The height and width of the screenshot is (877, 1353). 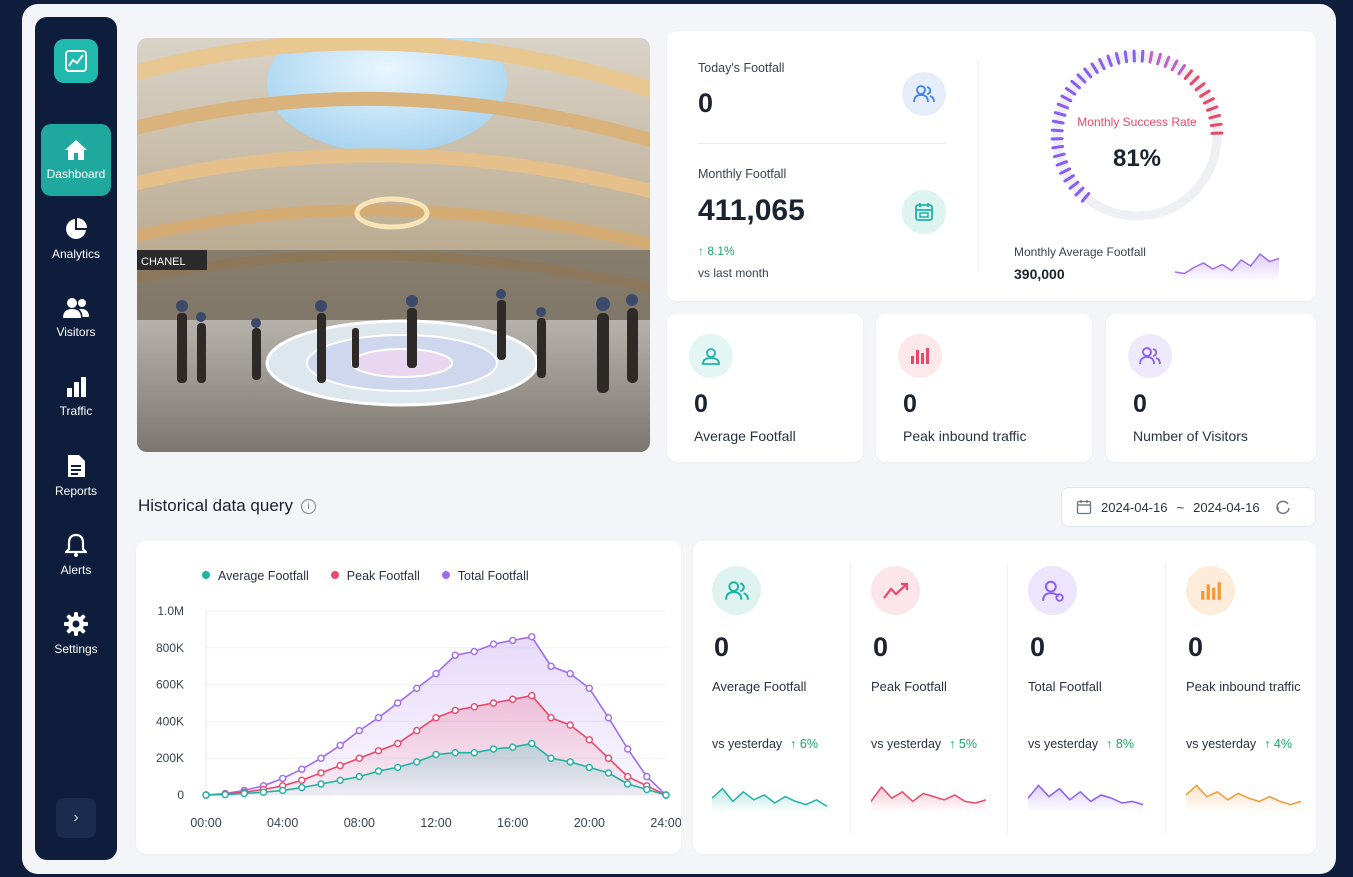 I want to click on sidebar-item-analytics: Analytics, so click(x=76, y=239).